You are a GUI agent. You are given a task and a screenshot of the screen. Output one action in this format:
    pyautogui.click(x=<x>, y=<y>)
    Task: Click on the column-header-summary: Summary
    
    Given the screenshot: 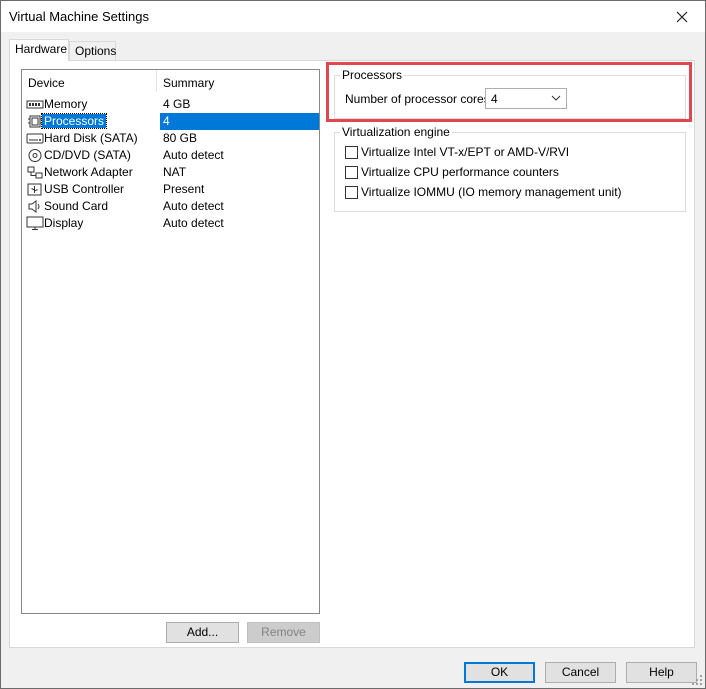 What is the action you would take?
    pyautogui.click(x=188, y=83)
    